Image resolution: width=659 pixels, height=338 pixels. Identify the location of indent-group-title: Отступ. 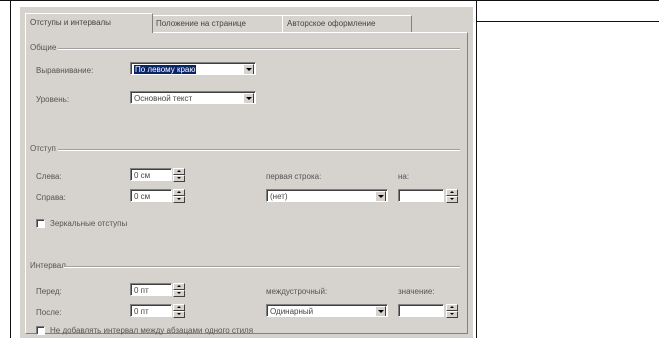
(43, 148).